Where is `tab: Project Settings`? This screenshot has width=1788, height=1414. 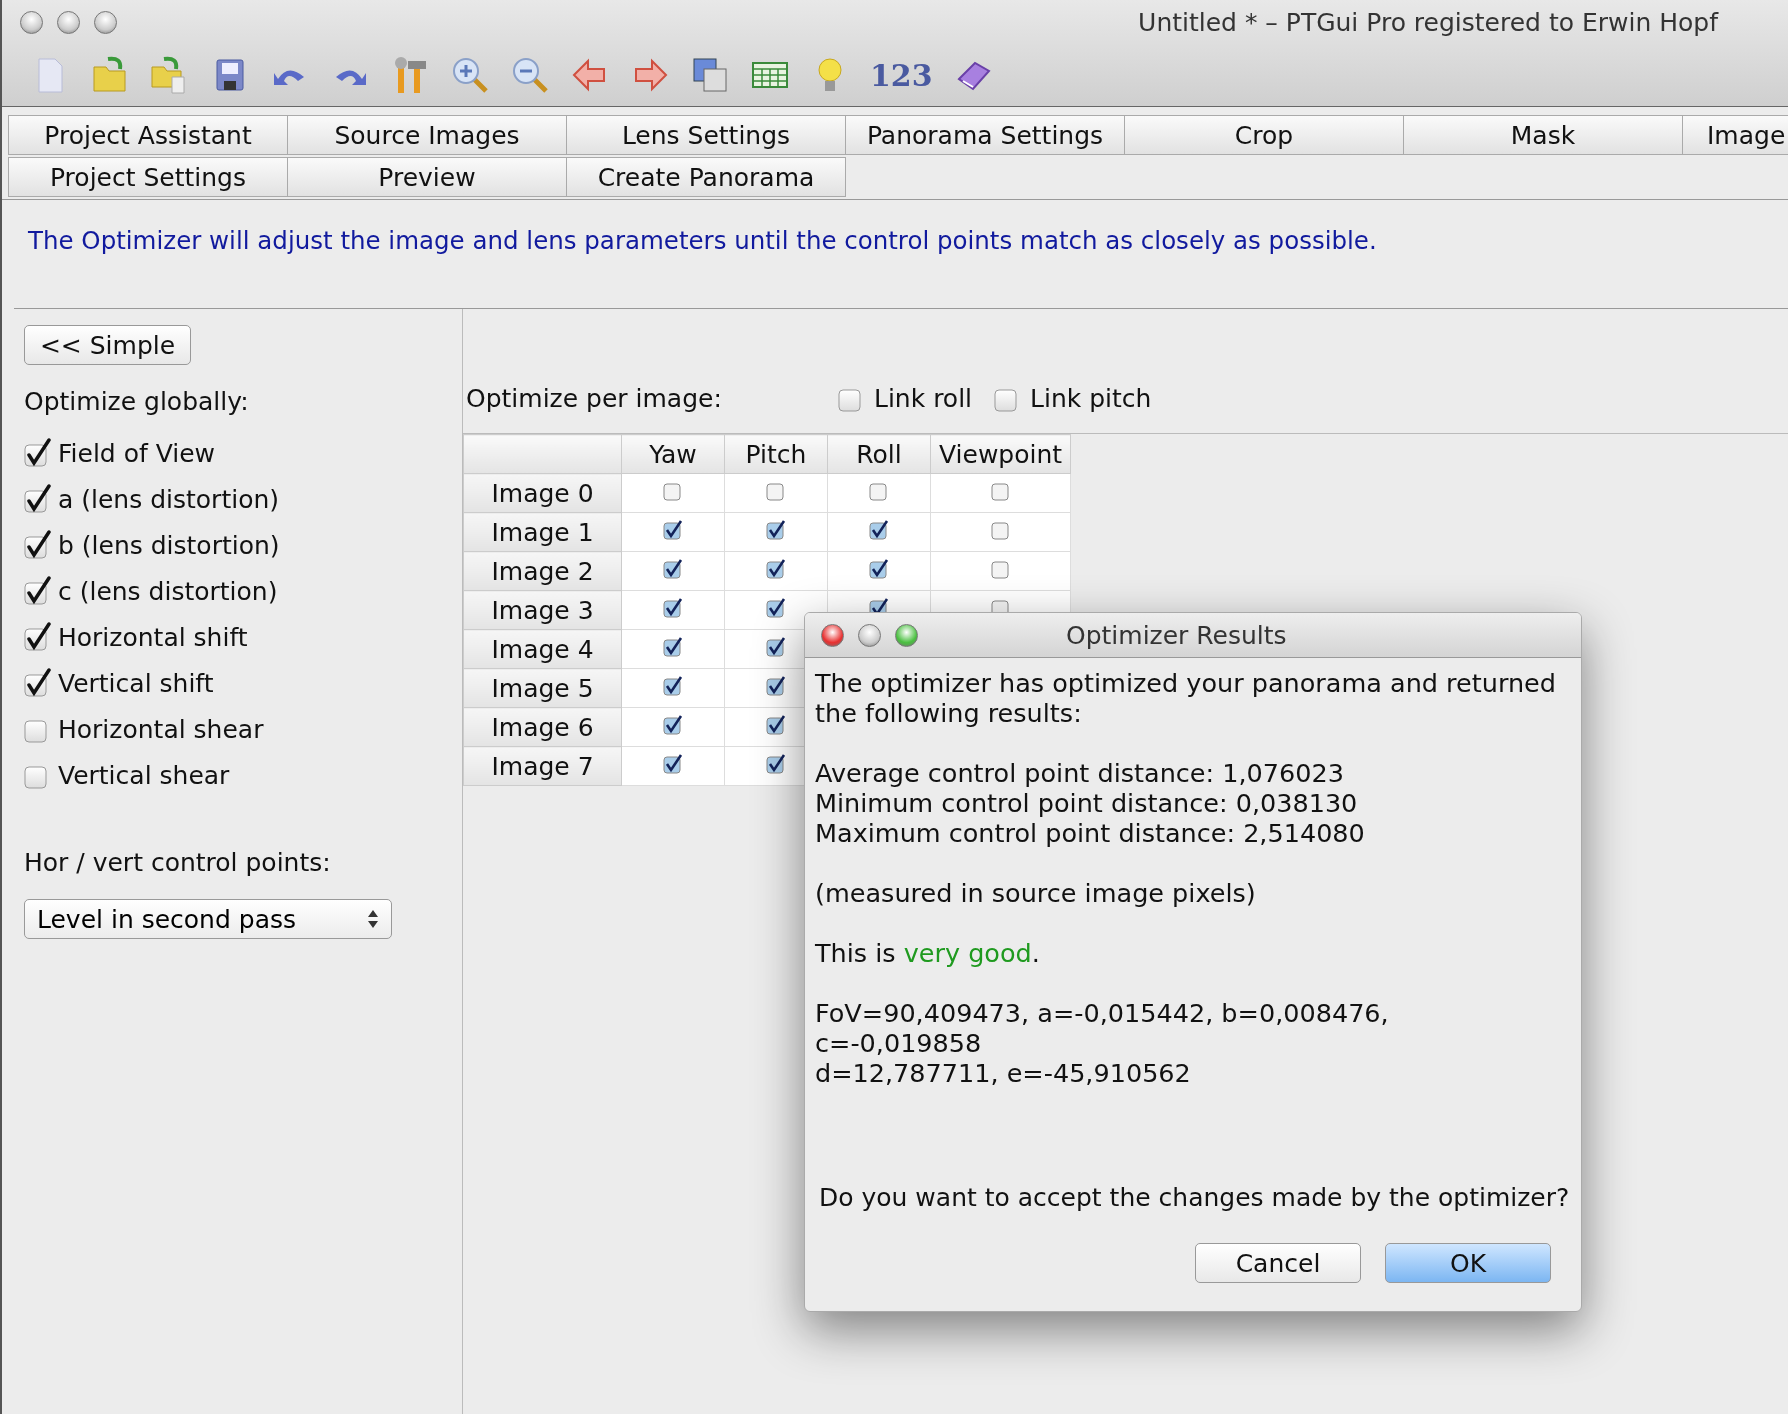 tab: Project Settings is located at coordinates (148, 177).